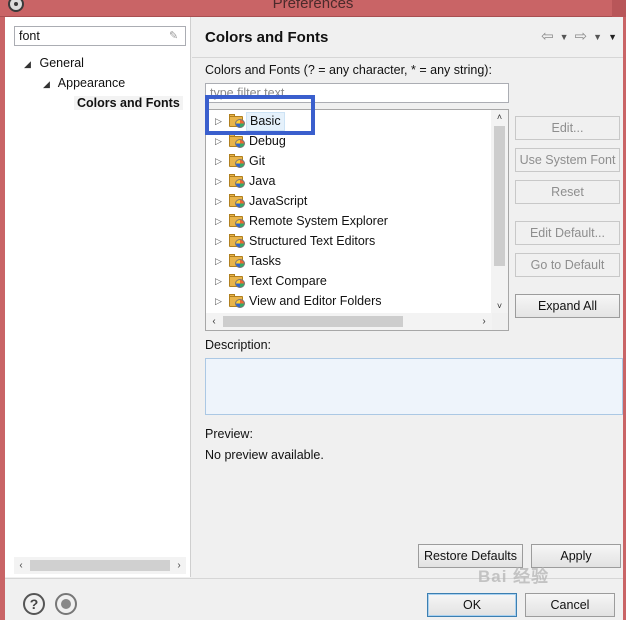 The image size is (626, 620). Describe the element at coordinates (407, 37) in the screenshot. I see `page-header: Colors and Fonts ⇦ ▼ ⇨ ▼ ▼` at that location.